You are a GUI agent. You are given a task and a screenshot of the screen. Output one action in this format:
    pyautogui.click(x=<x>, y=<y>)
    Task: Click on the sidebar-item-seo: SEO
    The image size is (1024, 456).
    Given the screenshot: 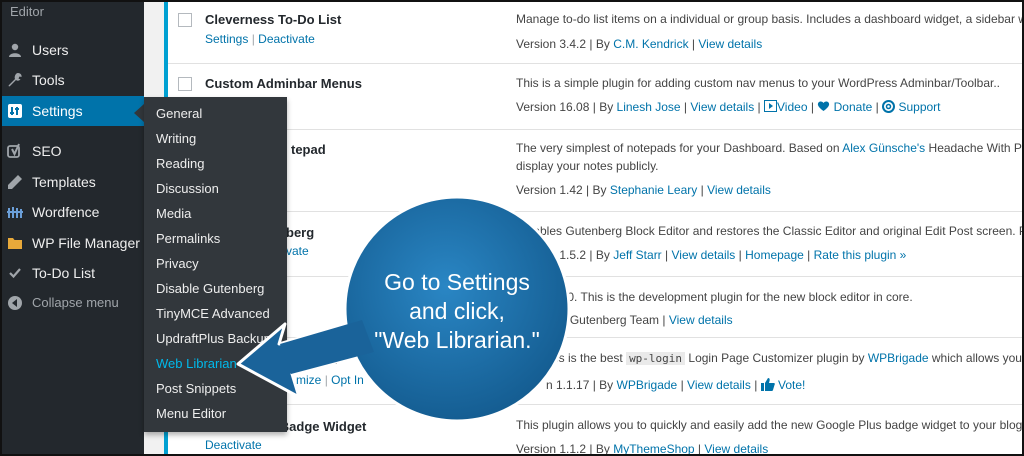 What is the action you would take?
    pyautogui.click(x=73, y=151)
    